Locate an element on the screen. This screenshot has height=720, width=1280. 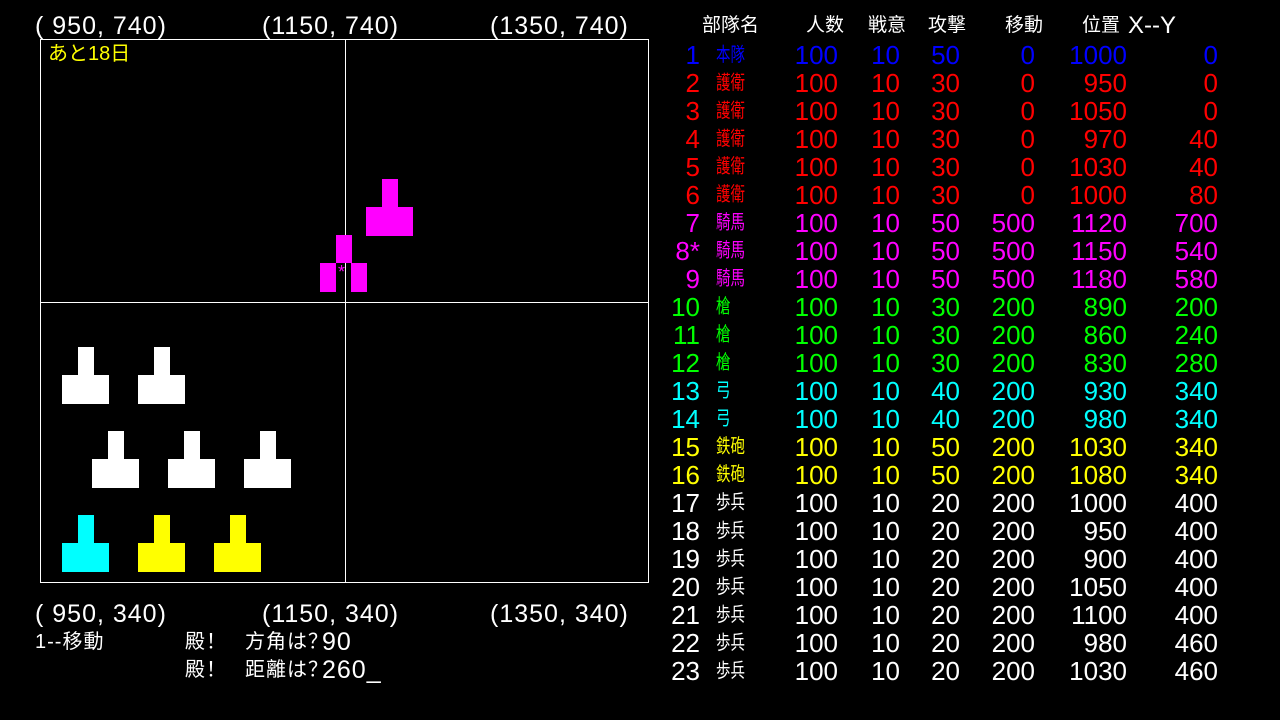
header-move: 移動 is located at coordinates (1024, 25).